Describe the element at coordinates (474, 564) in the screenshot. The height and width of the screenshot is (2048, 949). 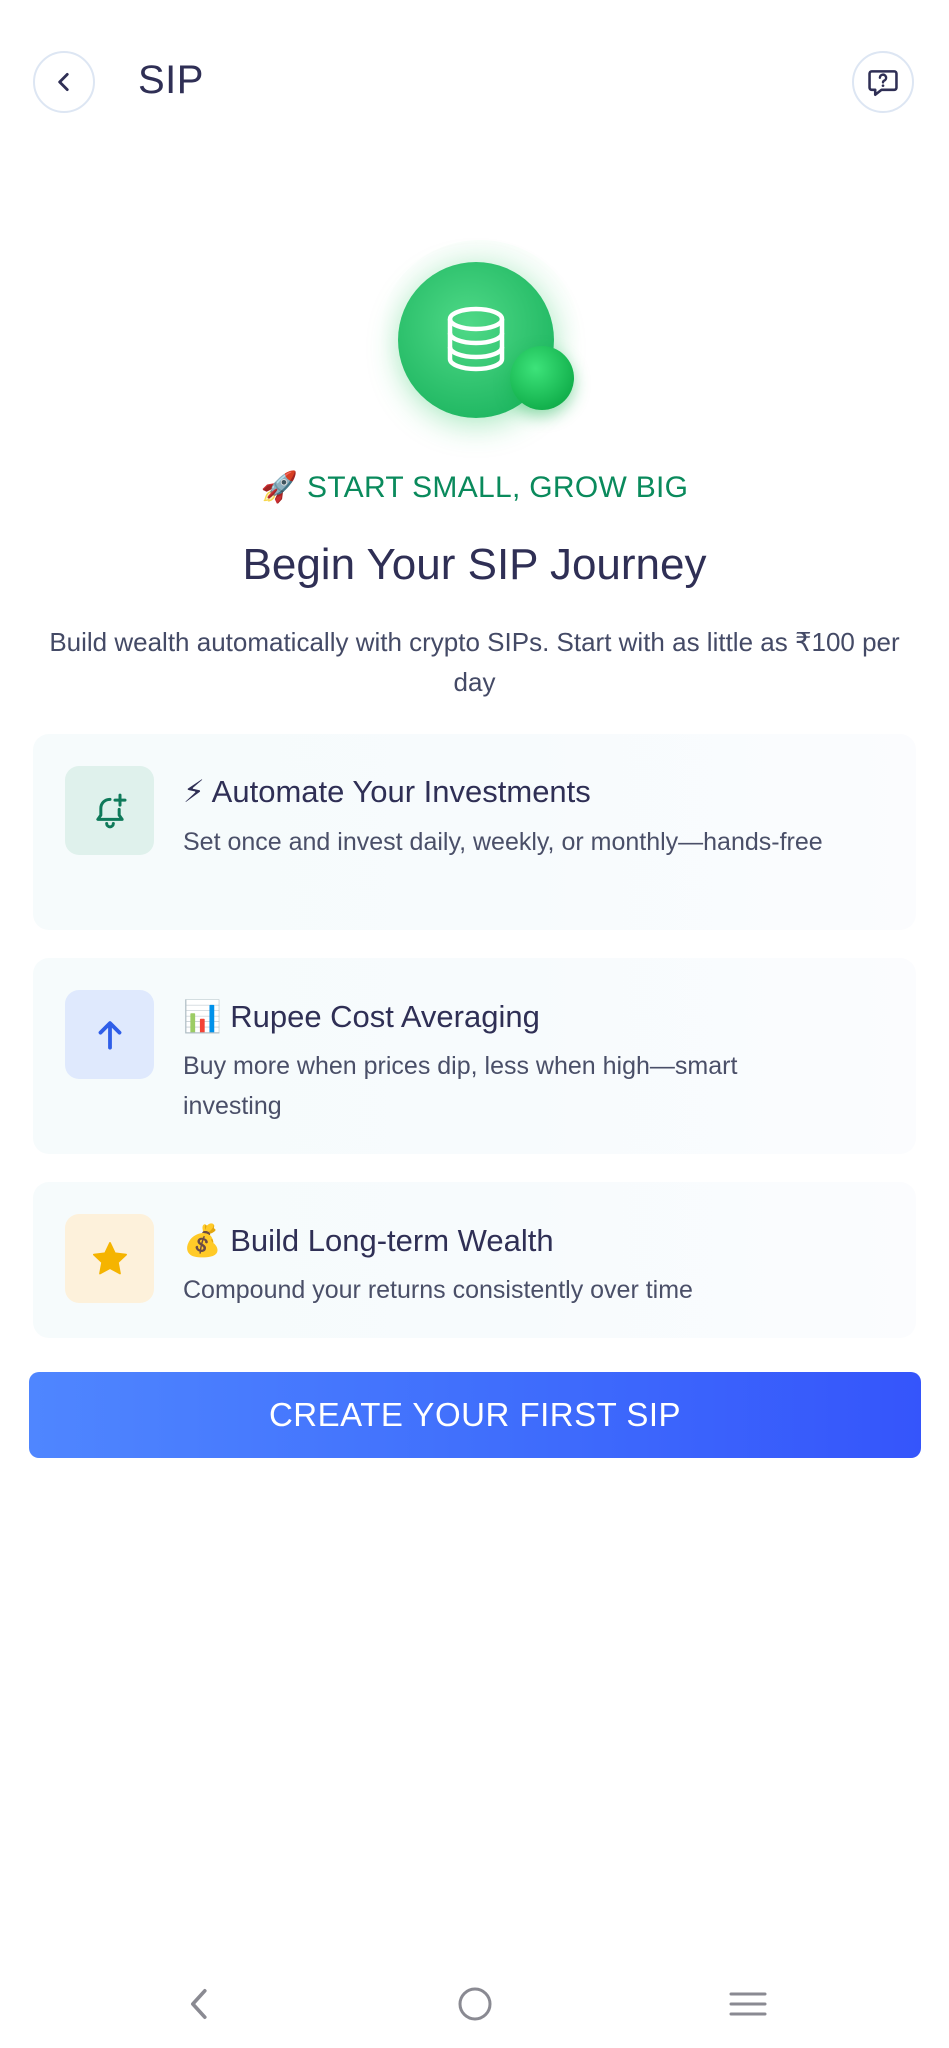
I see `main-heading: Begin Your SIP Journey` at that location.